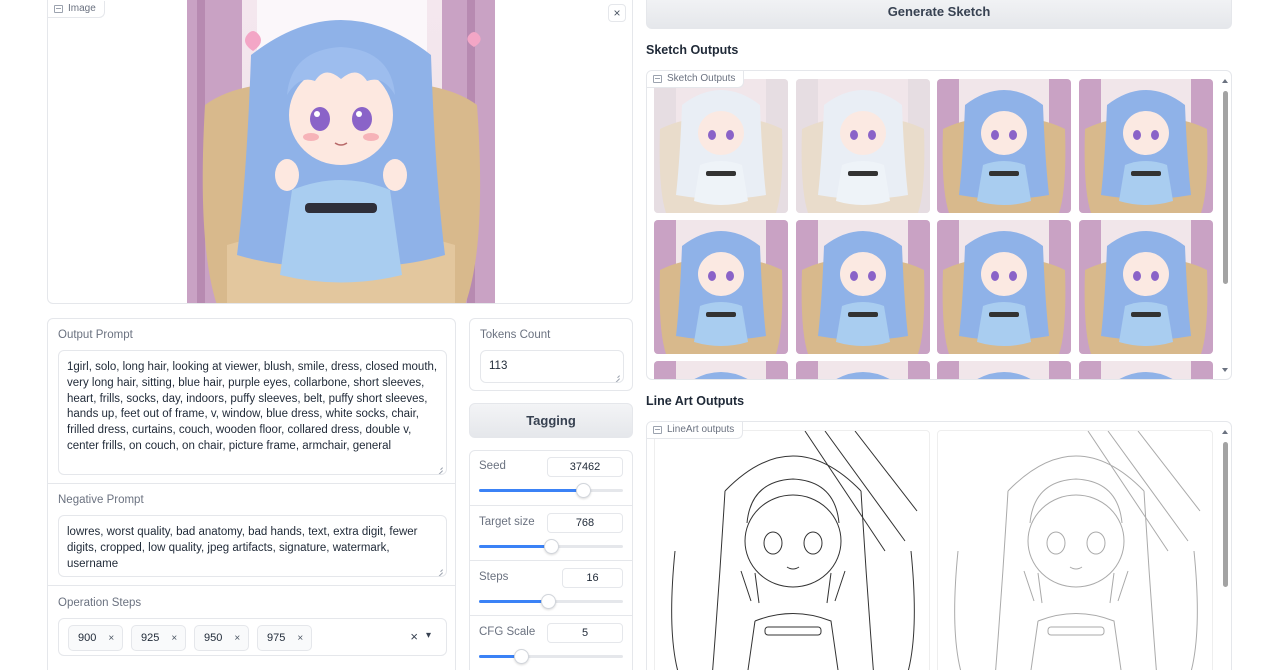 This screenshot has height=670, width=1280. I want to click on steps-track, so click(551, 601).